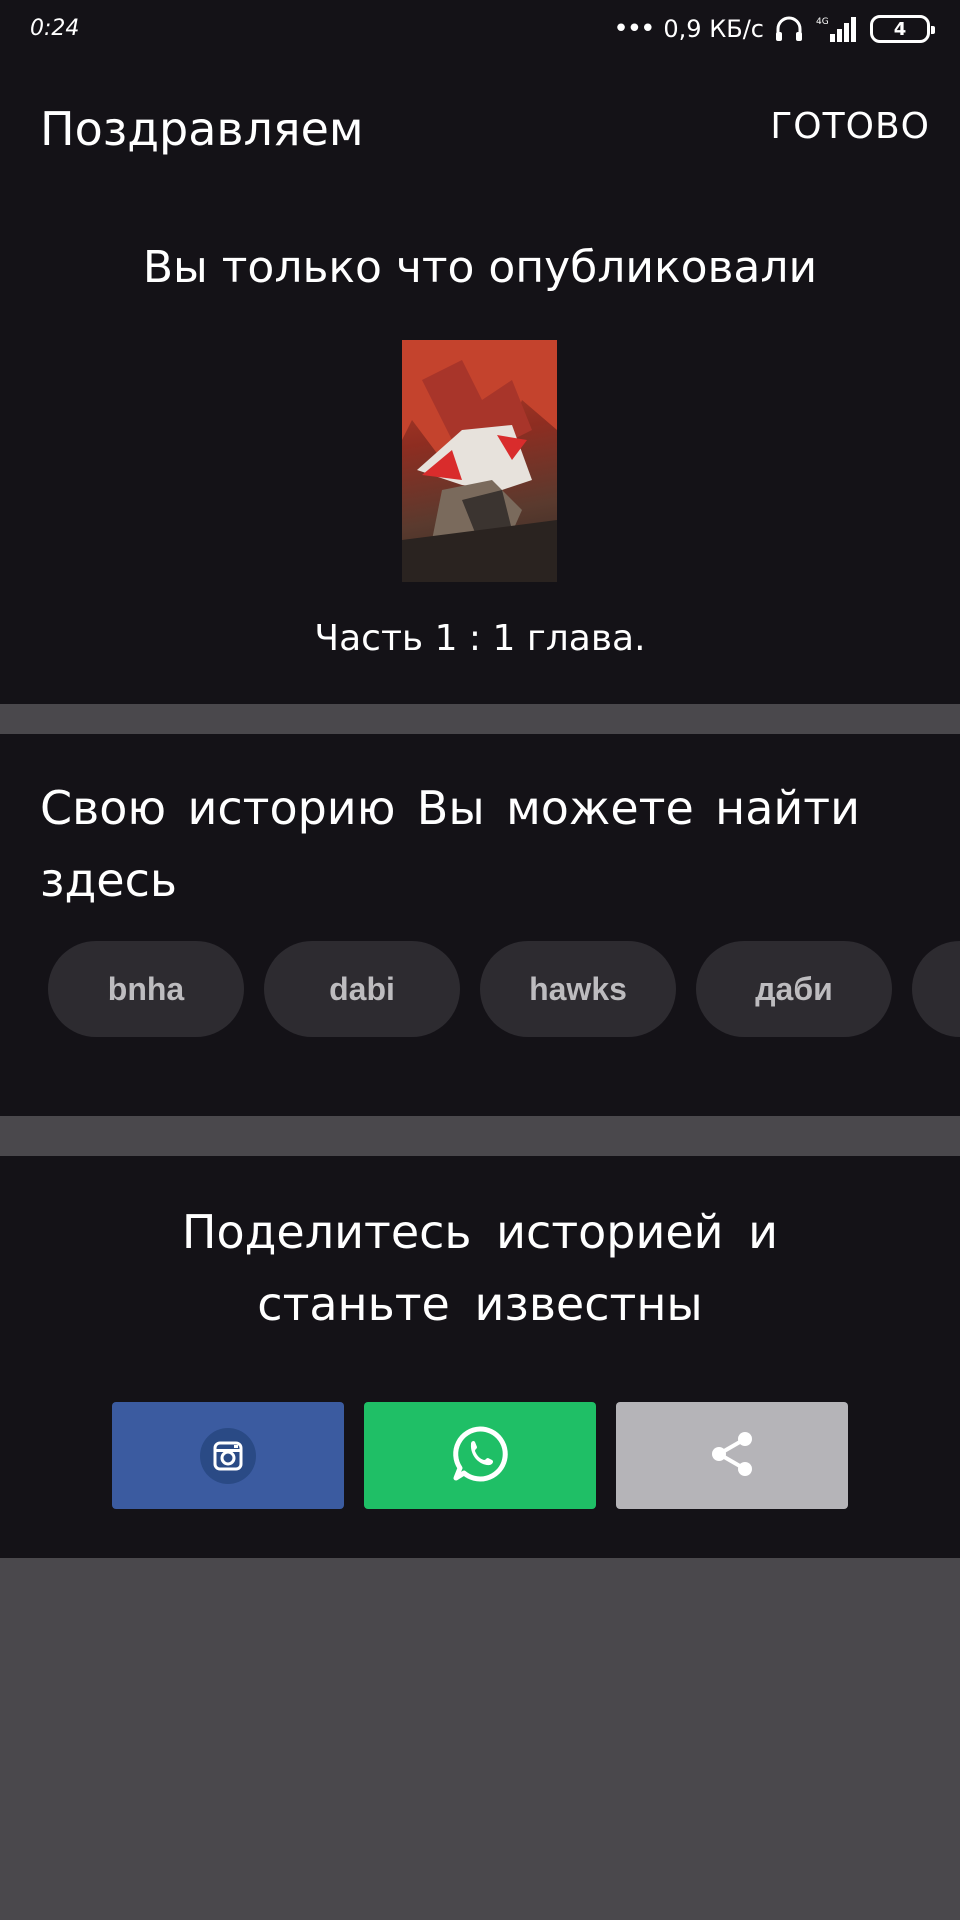 This screenshot has height=1920, width=960. I want to click on battery-icon: 4, so click(902, 29).